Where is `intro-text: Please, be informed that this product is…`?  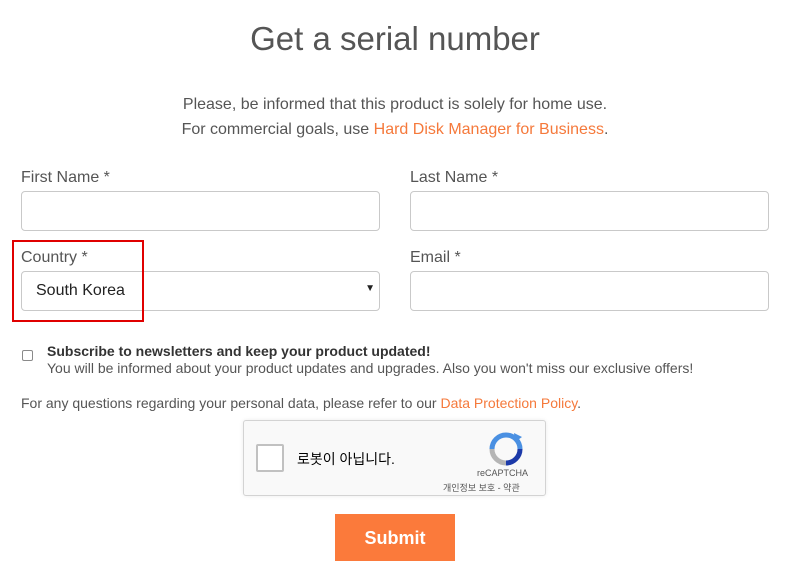 intro-text: Please, be informed that this product is… is located at coordinates (395, 117).